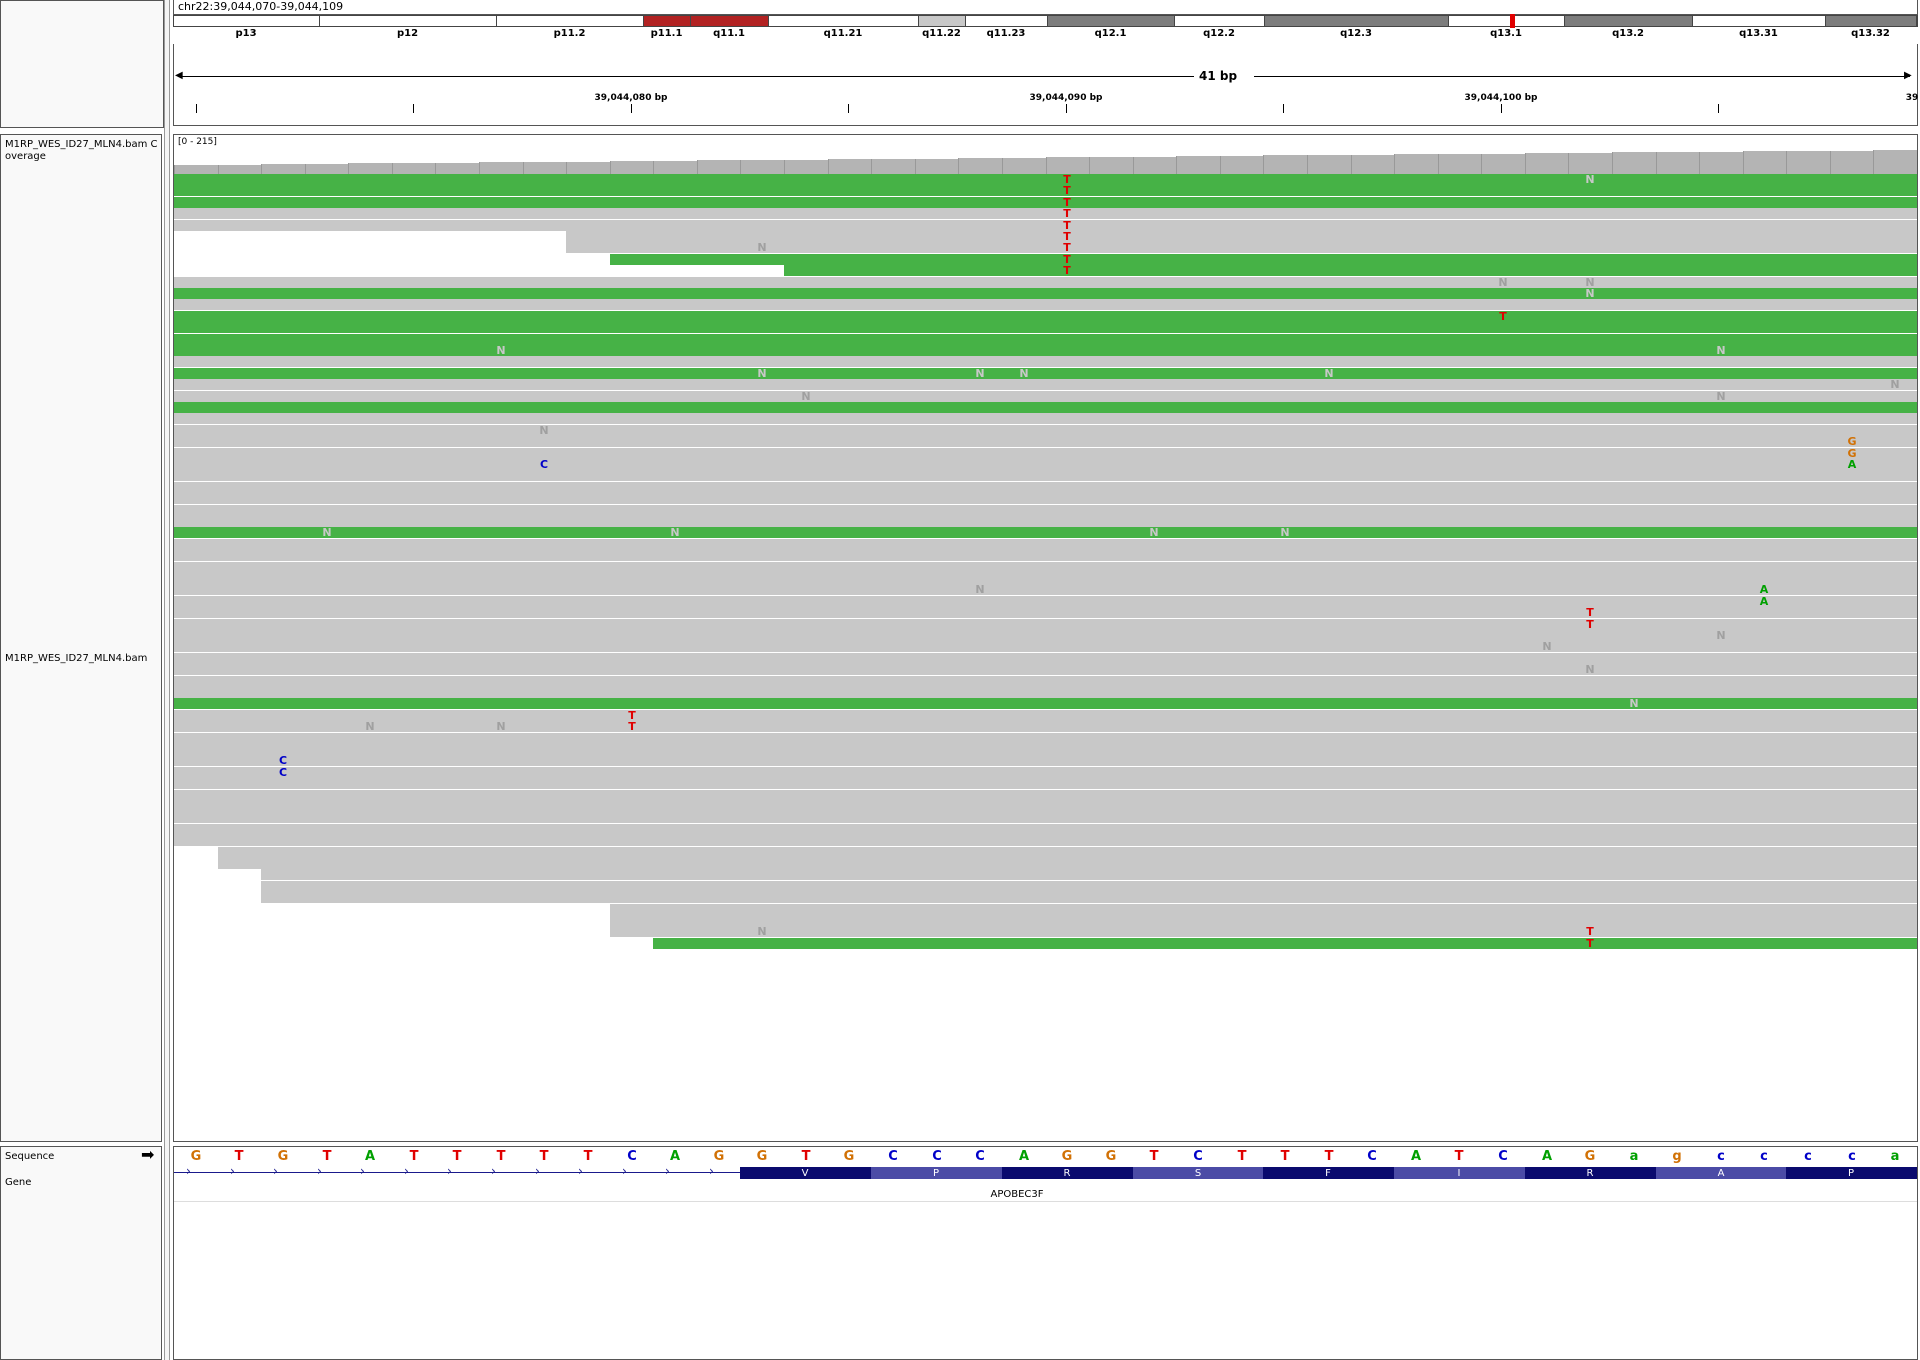 This screenshot has width=1920, height=1360. What do you see at coordinates (147, 1155) in the screenshot?
I see `strand-arrow-icon: ➡` at bounding box center [147, 1155].